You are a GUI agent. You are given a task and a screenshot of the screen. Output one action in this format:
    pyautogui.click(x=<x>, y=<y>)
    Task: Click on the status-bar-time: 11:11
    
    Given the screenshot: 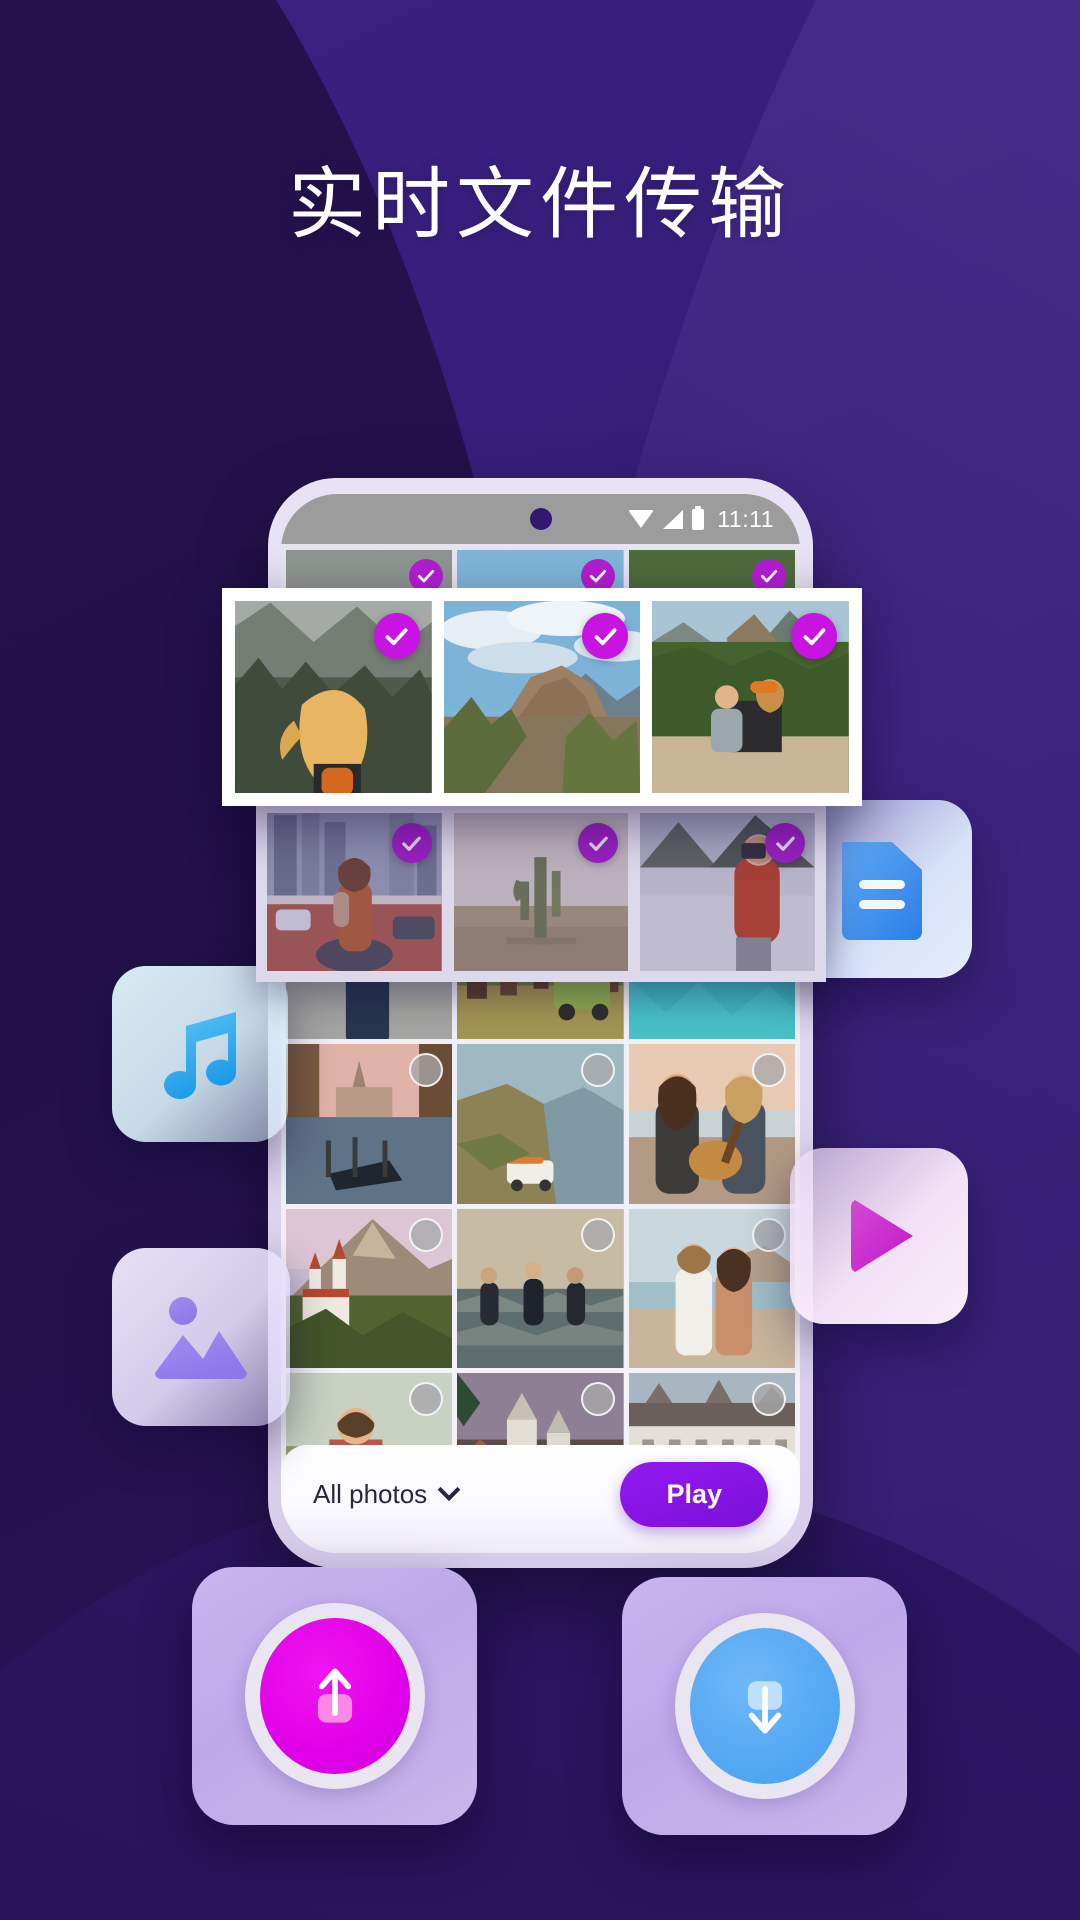 What is the action you would take?
    pyautogui.click(x=745, y=518)
    